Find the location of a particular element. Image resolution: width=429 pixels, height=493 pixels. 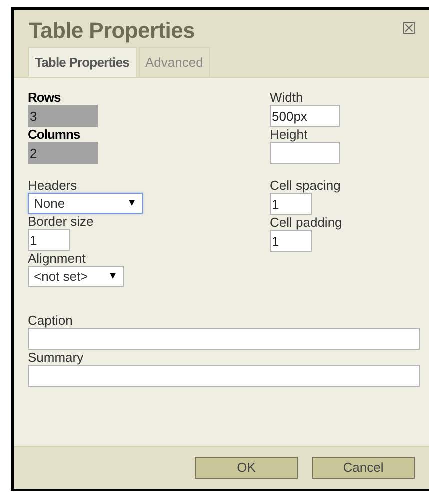

input-field: 500px is located at coordinates (305, 116).